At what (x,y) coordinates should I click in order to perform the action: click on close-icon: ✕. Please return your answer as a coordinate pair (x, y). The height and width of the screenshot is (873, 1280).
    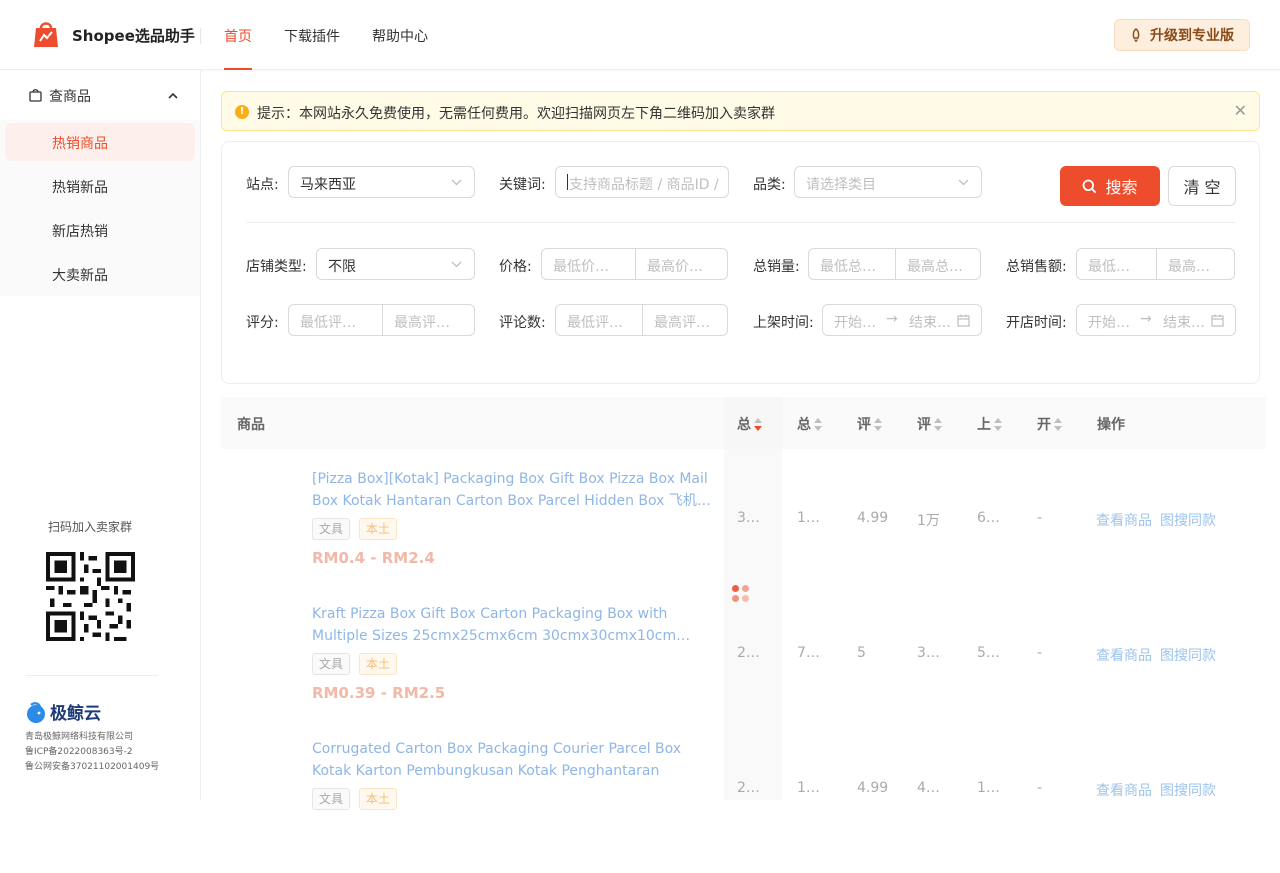
    Looking at the image, I should click on (1240, 110).